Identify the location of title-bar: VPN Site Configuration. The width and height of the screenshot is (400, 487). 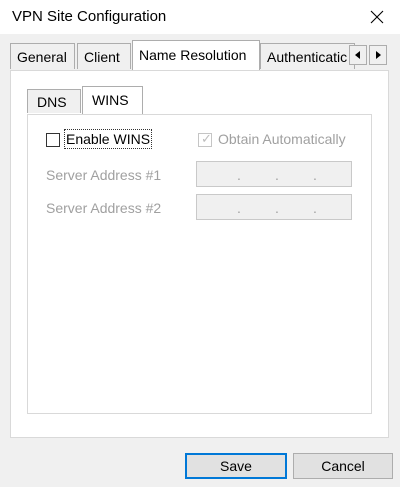
(200, 17).